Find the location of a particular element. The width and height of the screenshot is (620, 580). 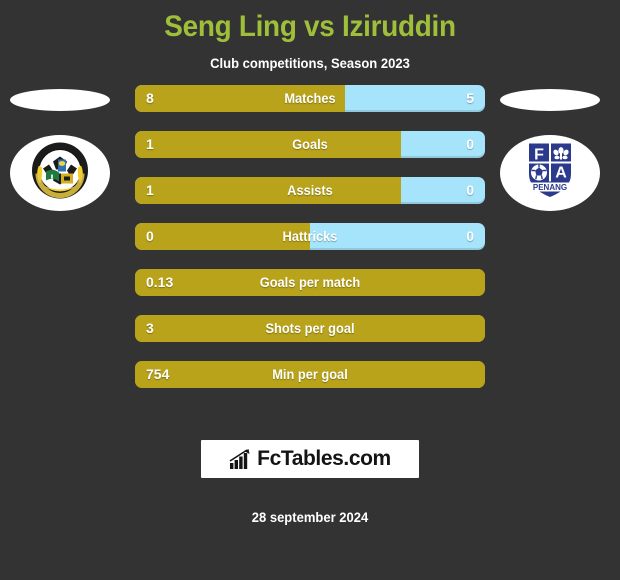

stat-row: 1 Goals 0 is located at coordinates (310, 144).